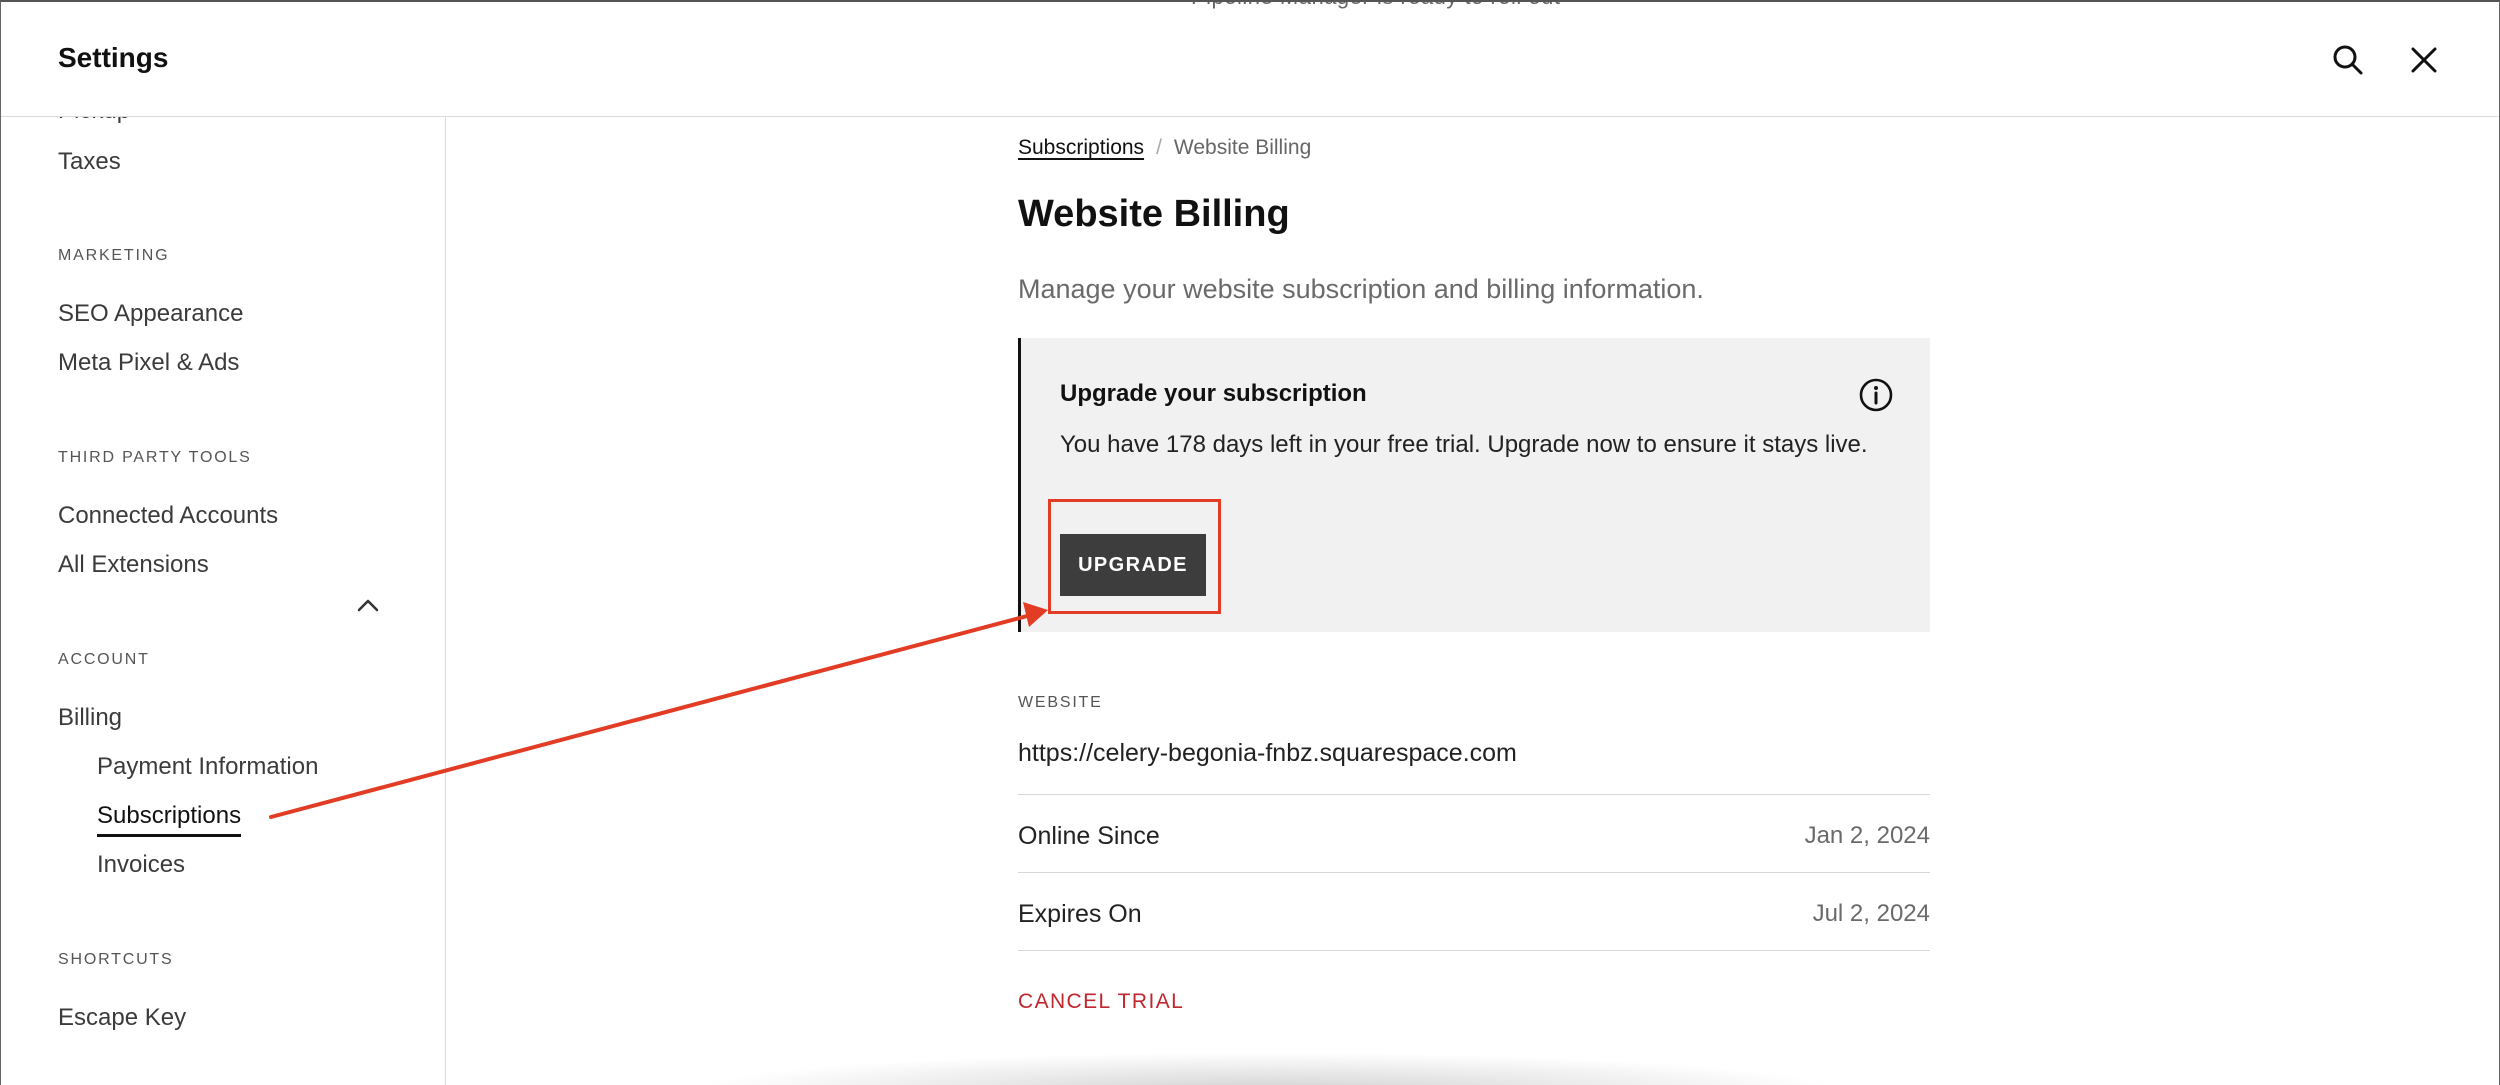 The height and width of the screenshot is (1085, 2500). Describe the element at coordinates (122, 1018) in the screenshot. I see `sidebar-item-escape-key: Escape Key` at that location.